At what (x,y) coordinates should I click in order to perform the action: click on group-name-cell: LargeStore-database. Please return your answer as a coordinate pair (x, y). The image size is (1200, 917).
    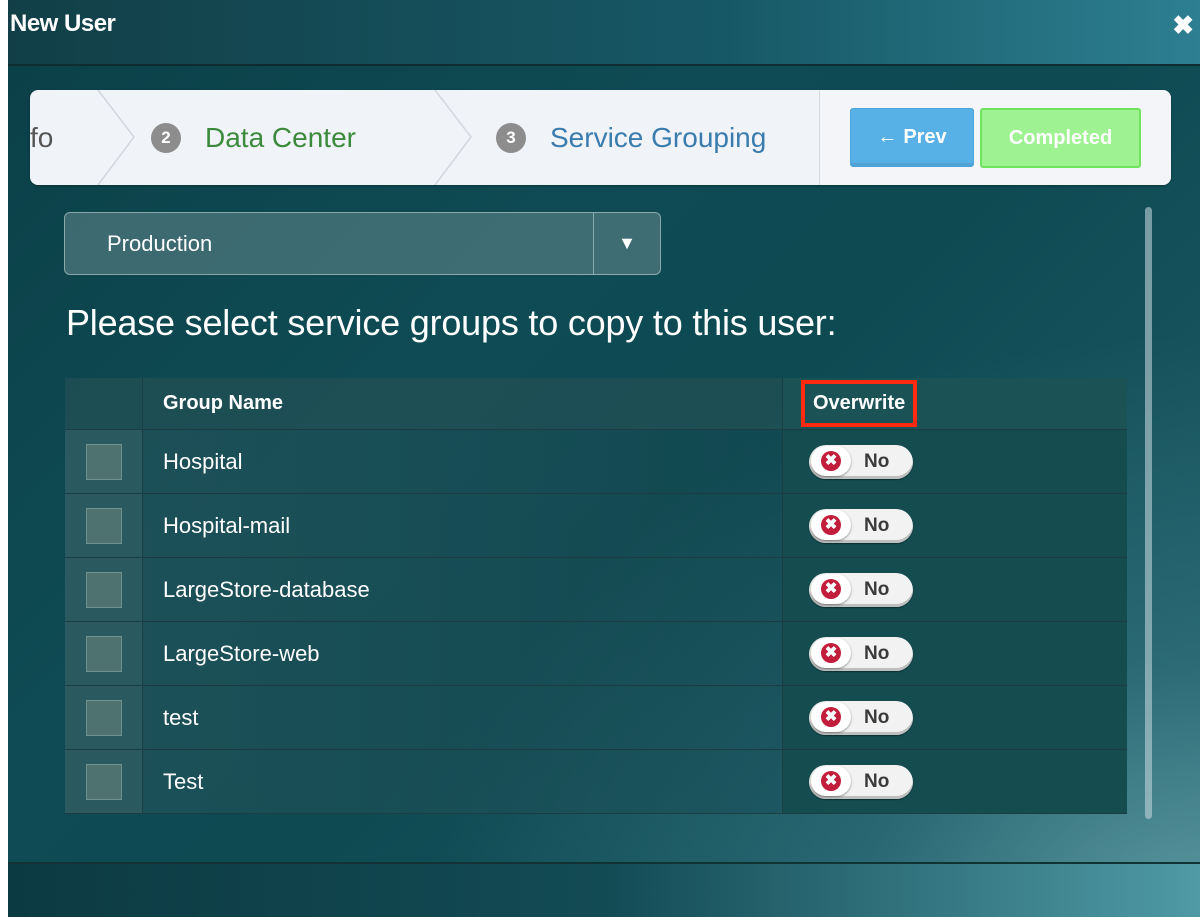
    Looking at the image, I should click on (463, 590).